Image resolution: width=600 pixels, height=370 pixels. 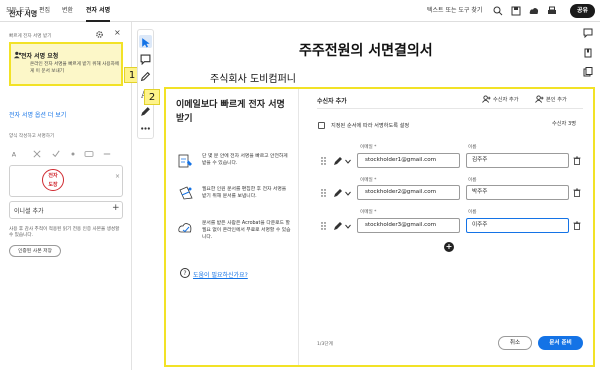 What do you see at coordinates (152, 97) in the screenshot?
I see `callout-2: 2` at bounding box center [152, 97].